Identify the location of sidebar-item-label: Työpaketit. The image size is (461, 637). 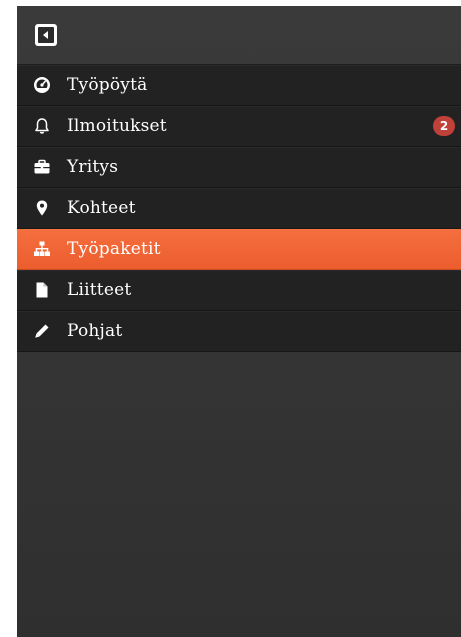
(114, 249).